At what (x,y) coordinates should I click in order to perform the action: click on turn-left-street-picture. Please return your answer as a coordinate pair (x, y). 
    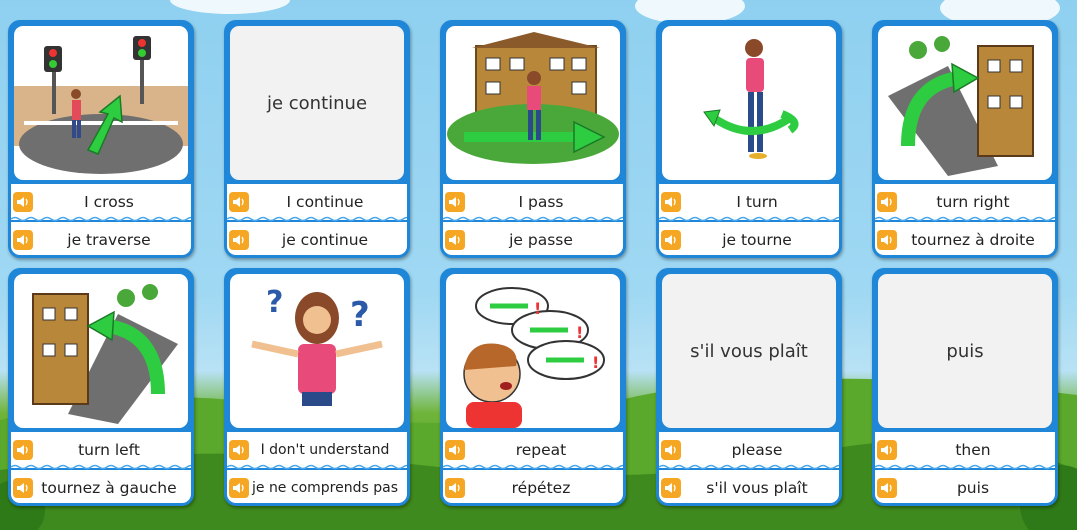
    Looking at the image, I should click on (101, 351).